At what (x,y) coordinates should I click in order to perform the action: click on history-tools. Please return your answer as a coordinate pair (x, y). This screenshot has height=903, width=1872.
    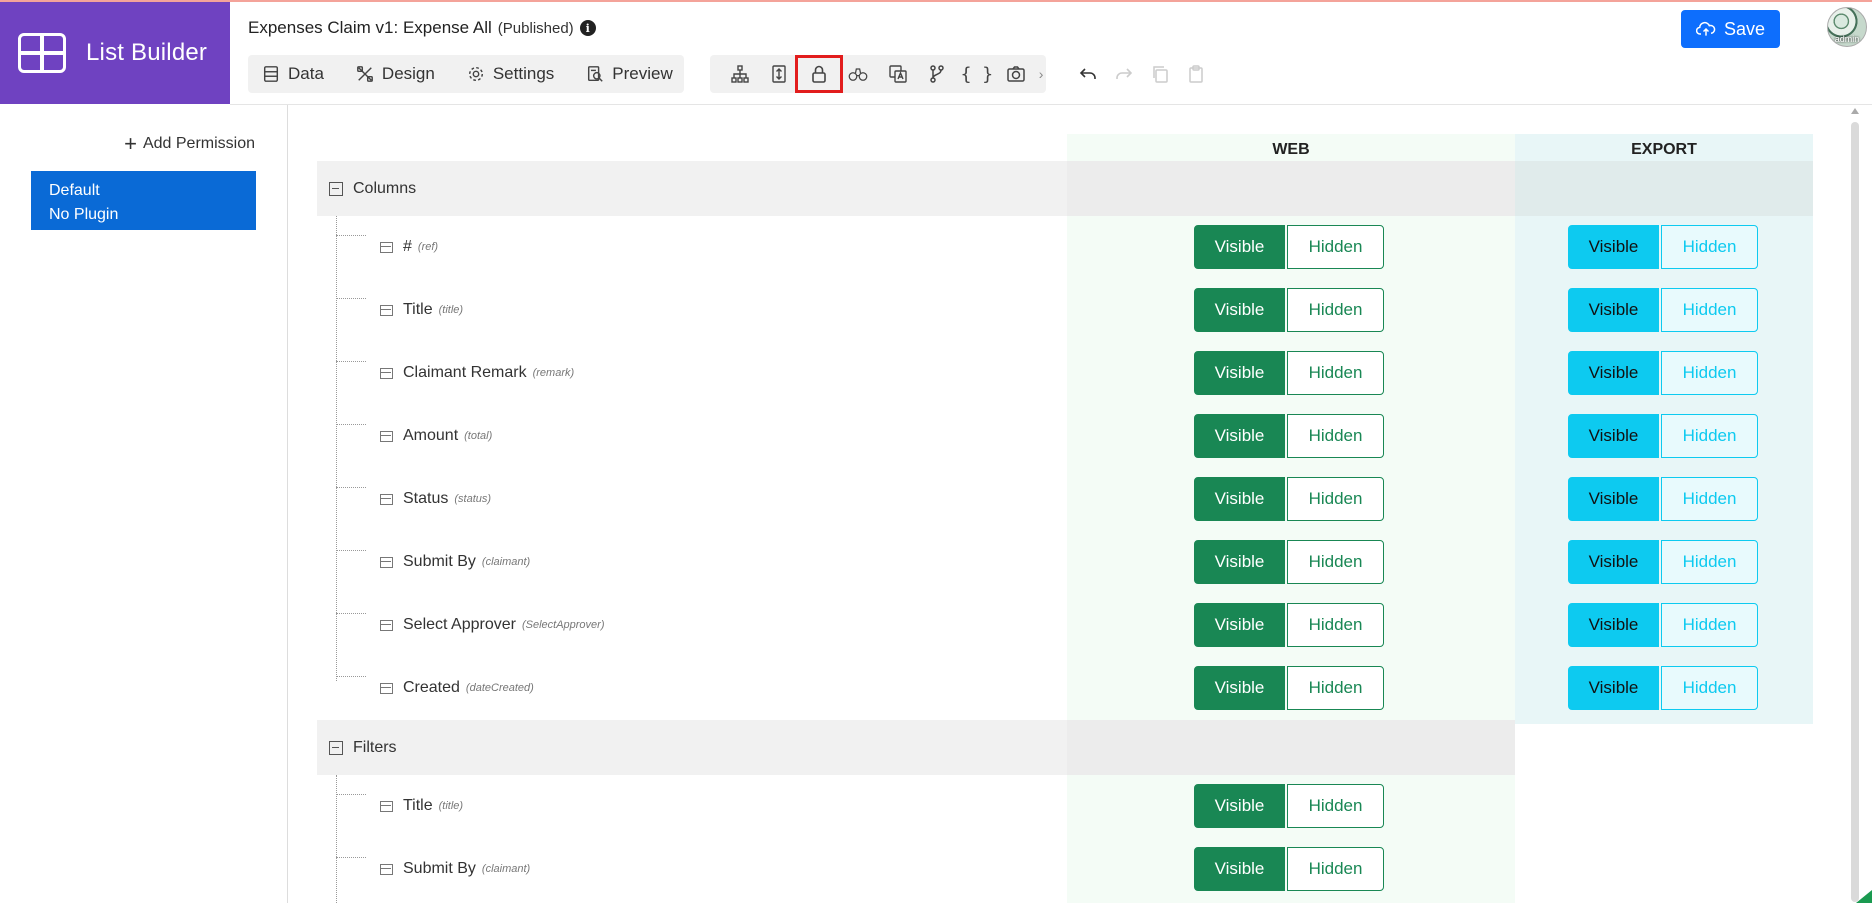
    Looking at the image, I should click on (1142, 74).